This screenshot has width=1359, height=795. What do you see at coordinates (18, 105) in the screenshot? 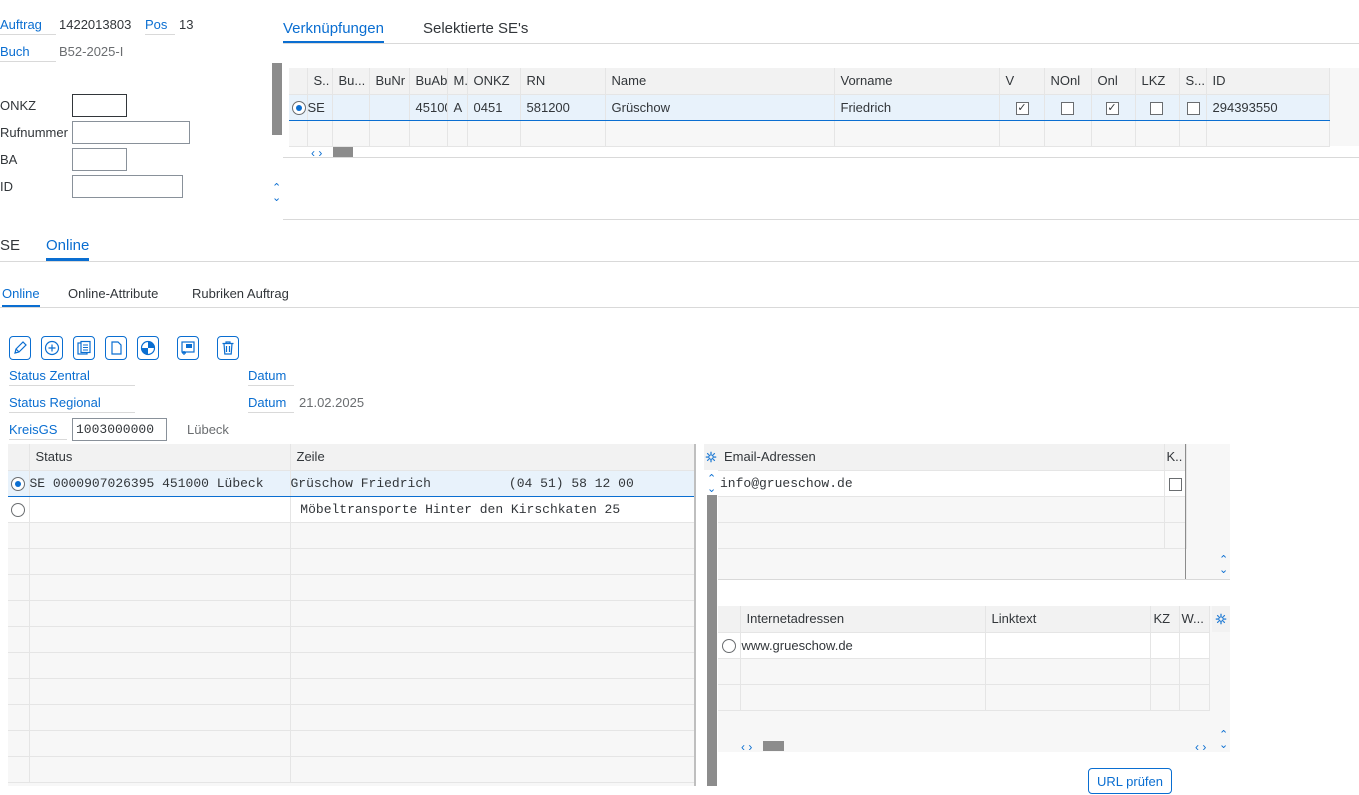
I see `onkz-label: ONKZ` at bounding box center [18, 105].